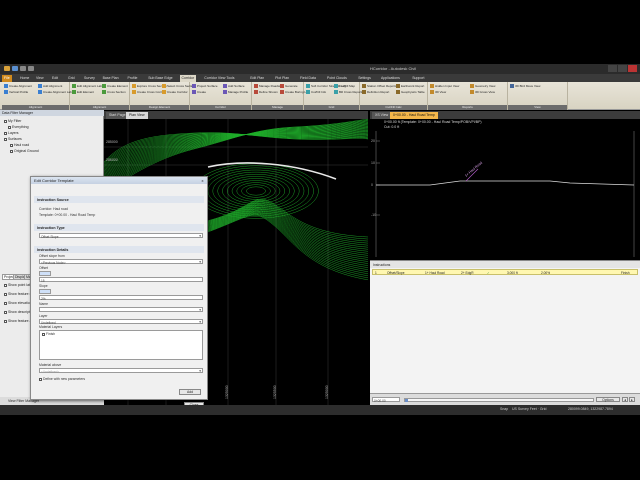 This screenshot has width=640, height=480. Describe the element at coordinates (55, 78) in the screenshot. I see `tab-edit: Edit` at that location.